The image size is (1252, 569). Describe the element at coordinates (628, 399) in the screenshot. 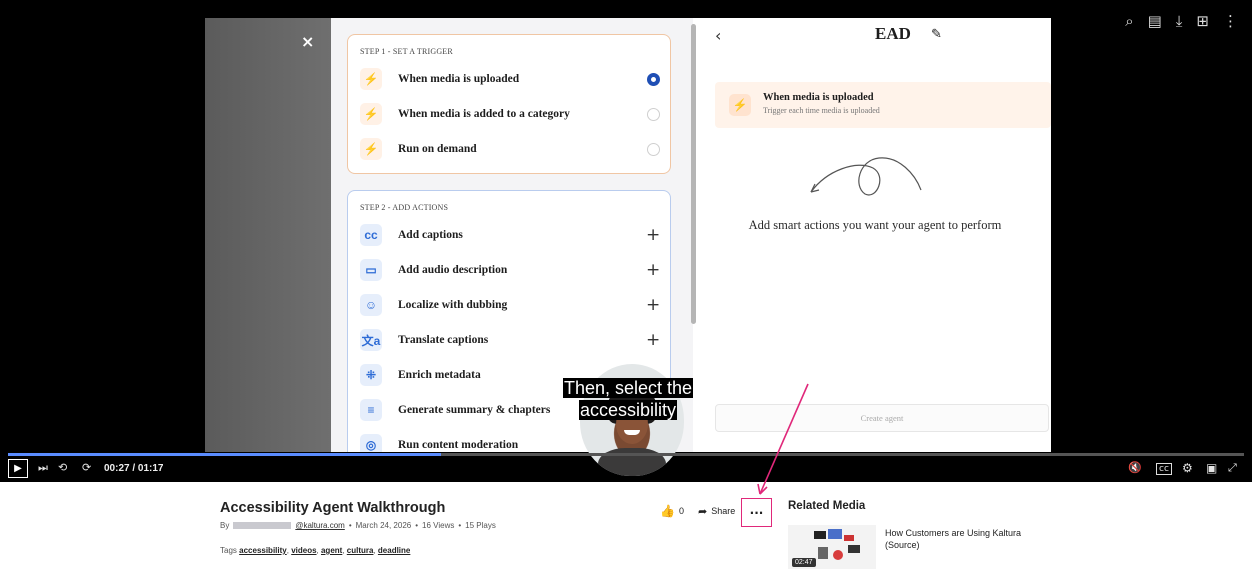

I see `video-caption: Then, select the accessibility` at that location.